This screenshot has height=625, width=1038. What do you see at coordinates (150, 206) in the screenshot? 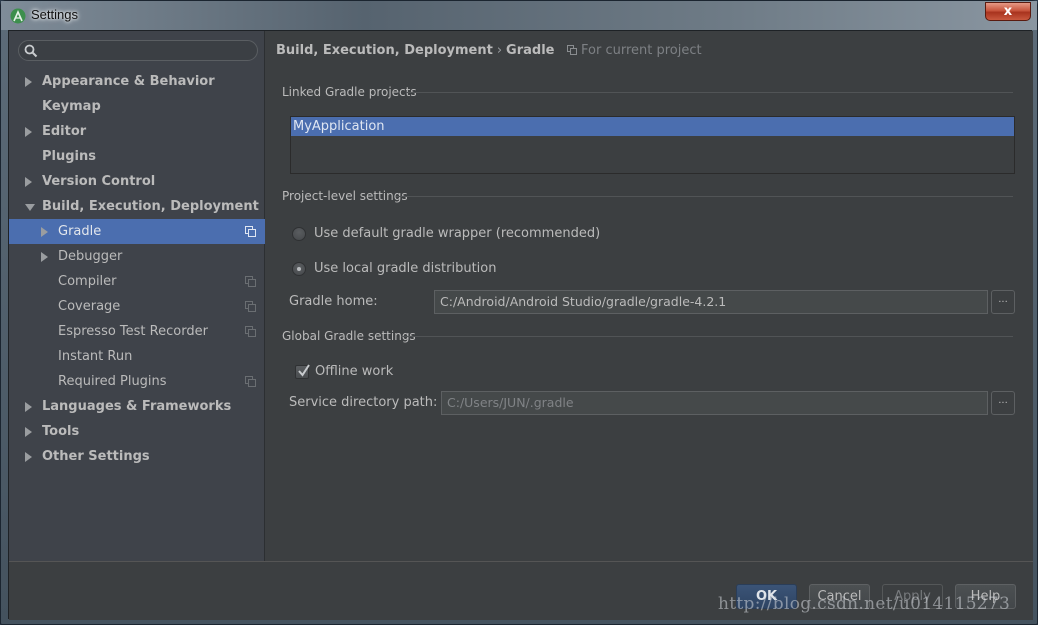
I see `sidebar-item-label: Build, Execution, Deployment` at bounding box center [150, 206].